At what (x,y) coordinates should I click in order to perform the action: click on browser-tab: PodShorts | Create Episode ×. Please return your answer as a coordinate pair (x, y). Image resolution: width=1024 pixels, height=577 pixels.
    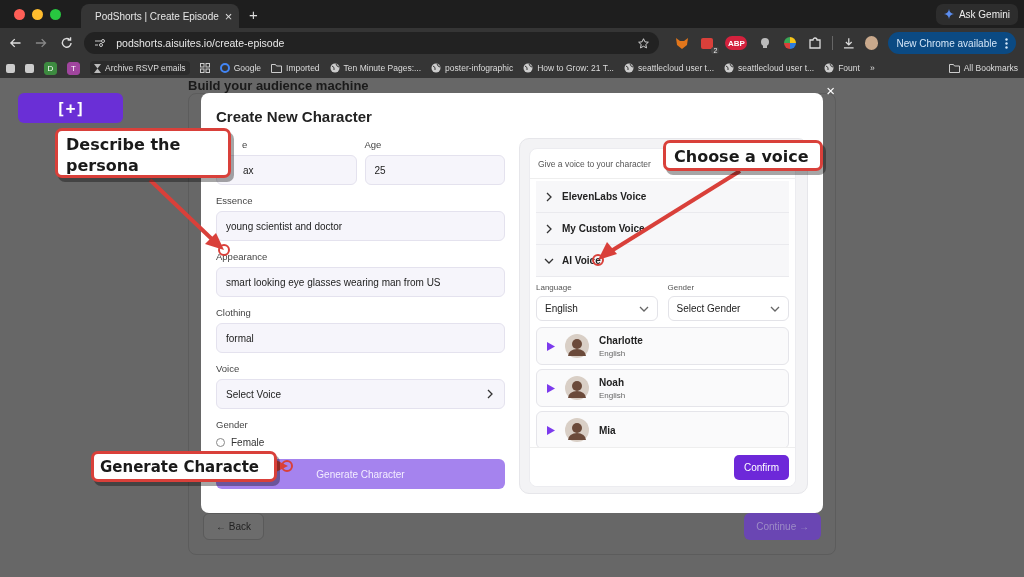
    Looking at the image, I should click on (160, 16).